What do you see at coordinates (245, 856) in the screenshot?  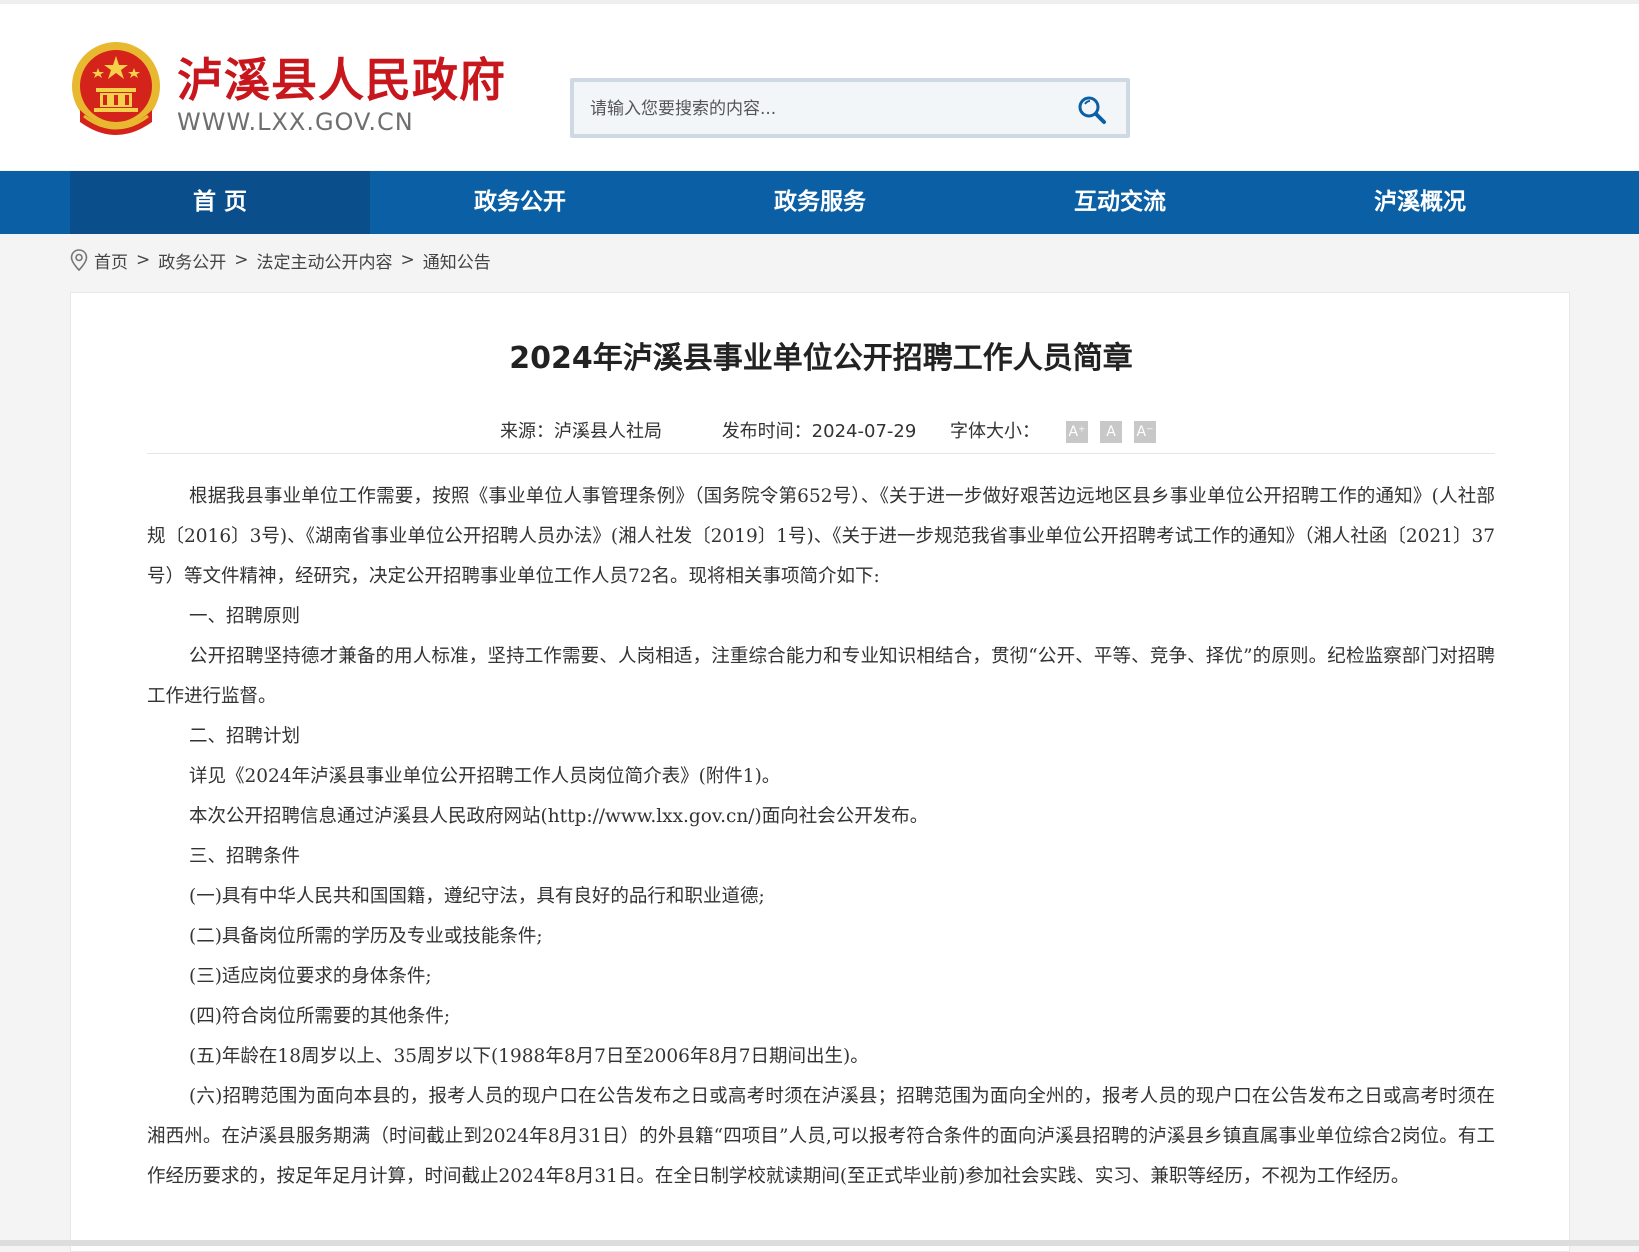 I see `section-heading-conditions: 三、招聘条件` at bounding box center [245, 856].